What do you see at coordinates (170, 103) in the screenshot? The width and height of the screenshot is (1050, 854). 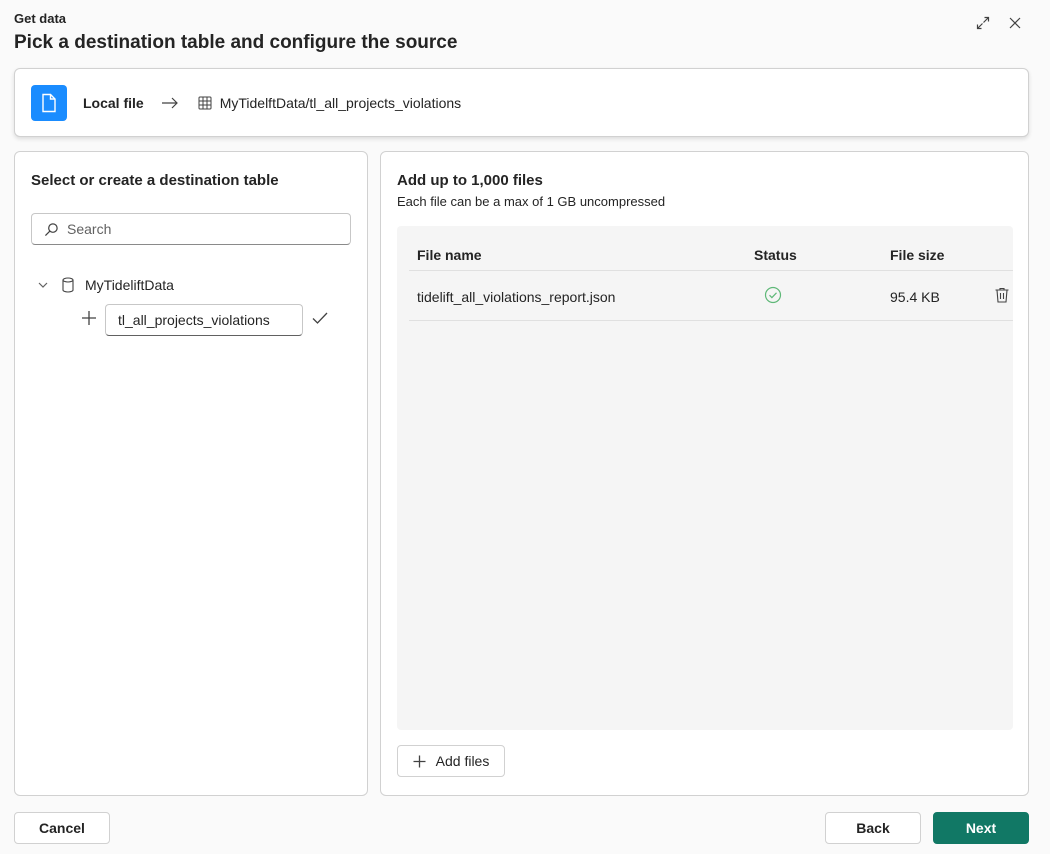 I see `arrow-right-icon` at bounding box center [170, 103].